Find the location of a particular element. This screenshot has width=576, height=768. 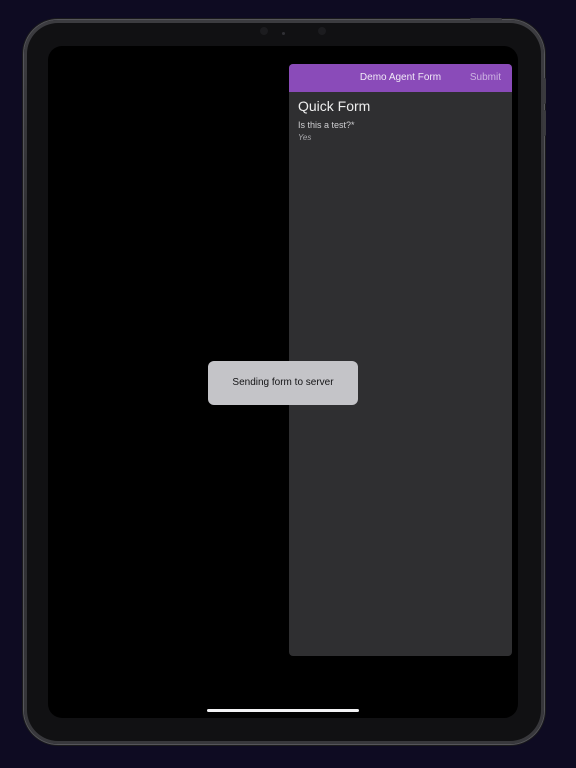

toast-message: Sending form to server is located at coordinates (283, 382).